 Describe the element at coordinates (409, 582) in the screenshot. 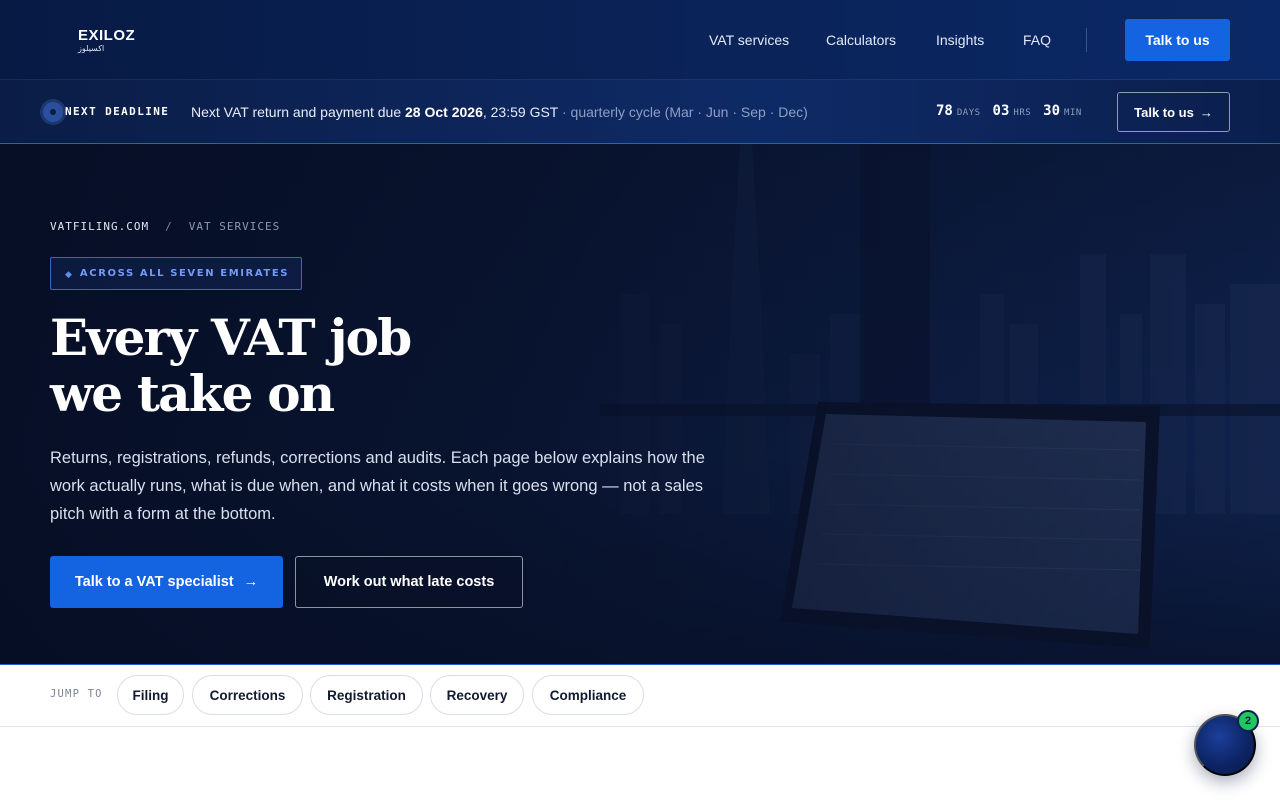

I see `late-cost-calculator-button: Work out what late costs` at that location.